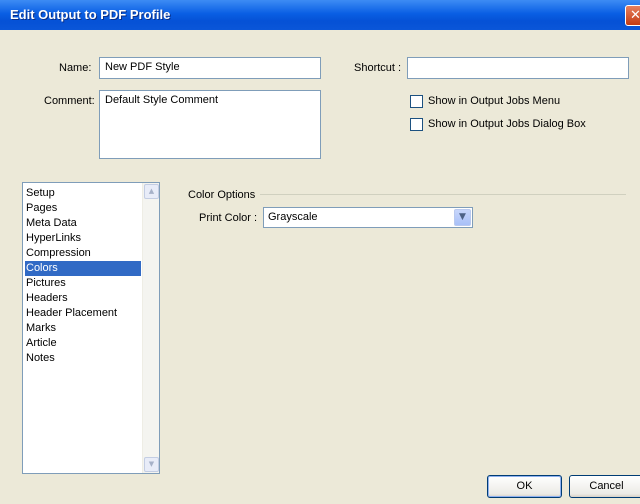  Describe the element at coordinates (83, 283) in the screenshot. I see `list-item-pictures: Pictures` at that location.